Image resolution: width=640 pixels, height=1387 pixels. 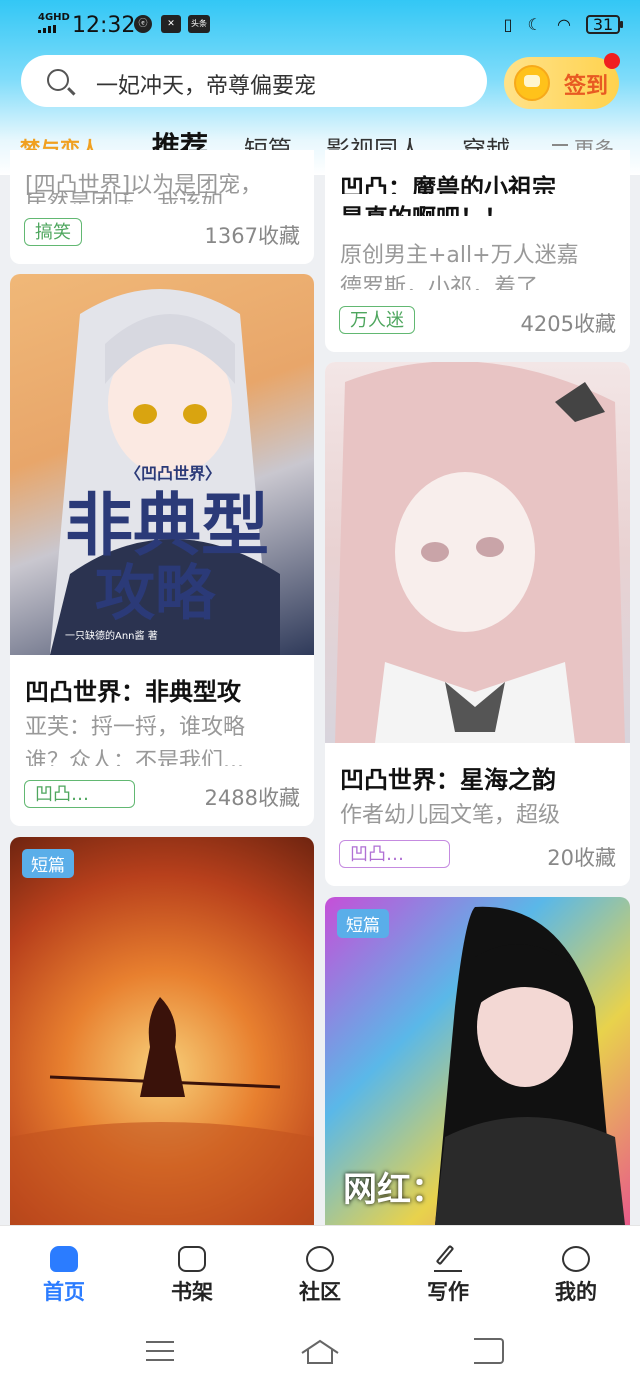 I want to click on vibrate-icon: ▯, so click(x=508, y=24).